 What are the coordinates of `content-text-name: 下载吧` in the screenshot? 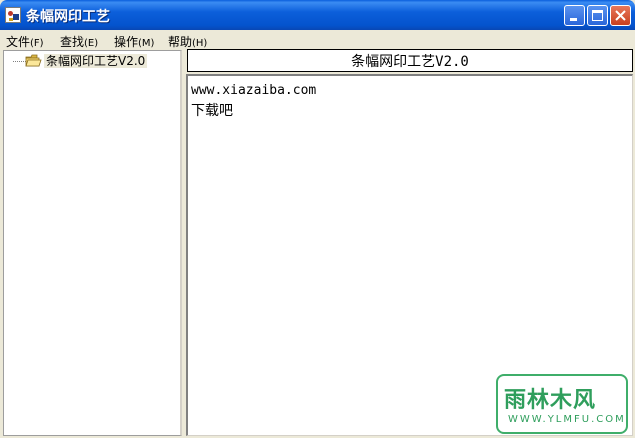 It's located at (212, 111).